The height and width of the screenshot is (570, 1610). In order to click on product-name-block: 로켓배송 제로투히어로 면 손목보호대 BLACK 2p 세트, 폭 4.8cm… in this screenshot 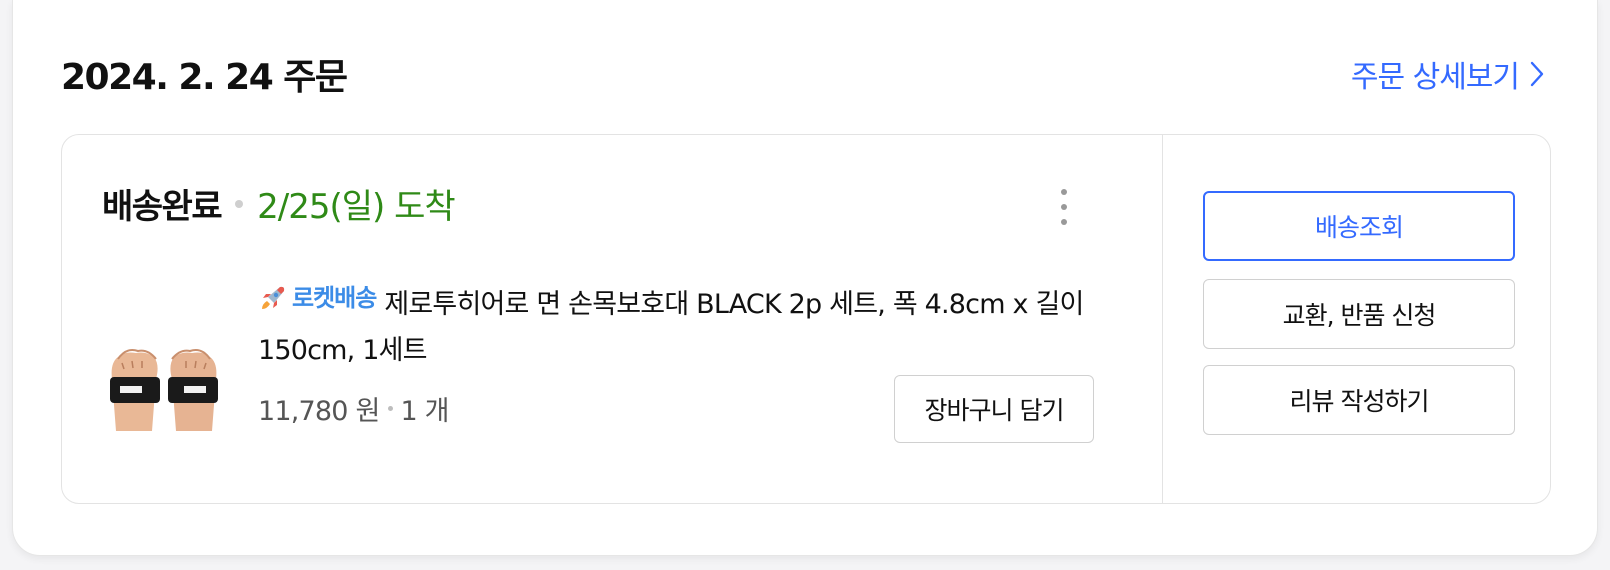, I will do `click(698, 324)`.